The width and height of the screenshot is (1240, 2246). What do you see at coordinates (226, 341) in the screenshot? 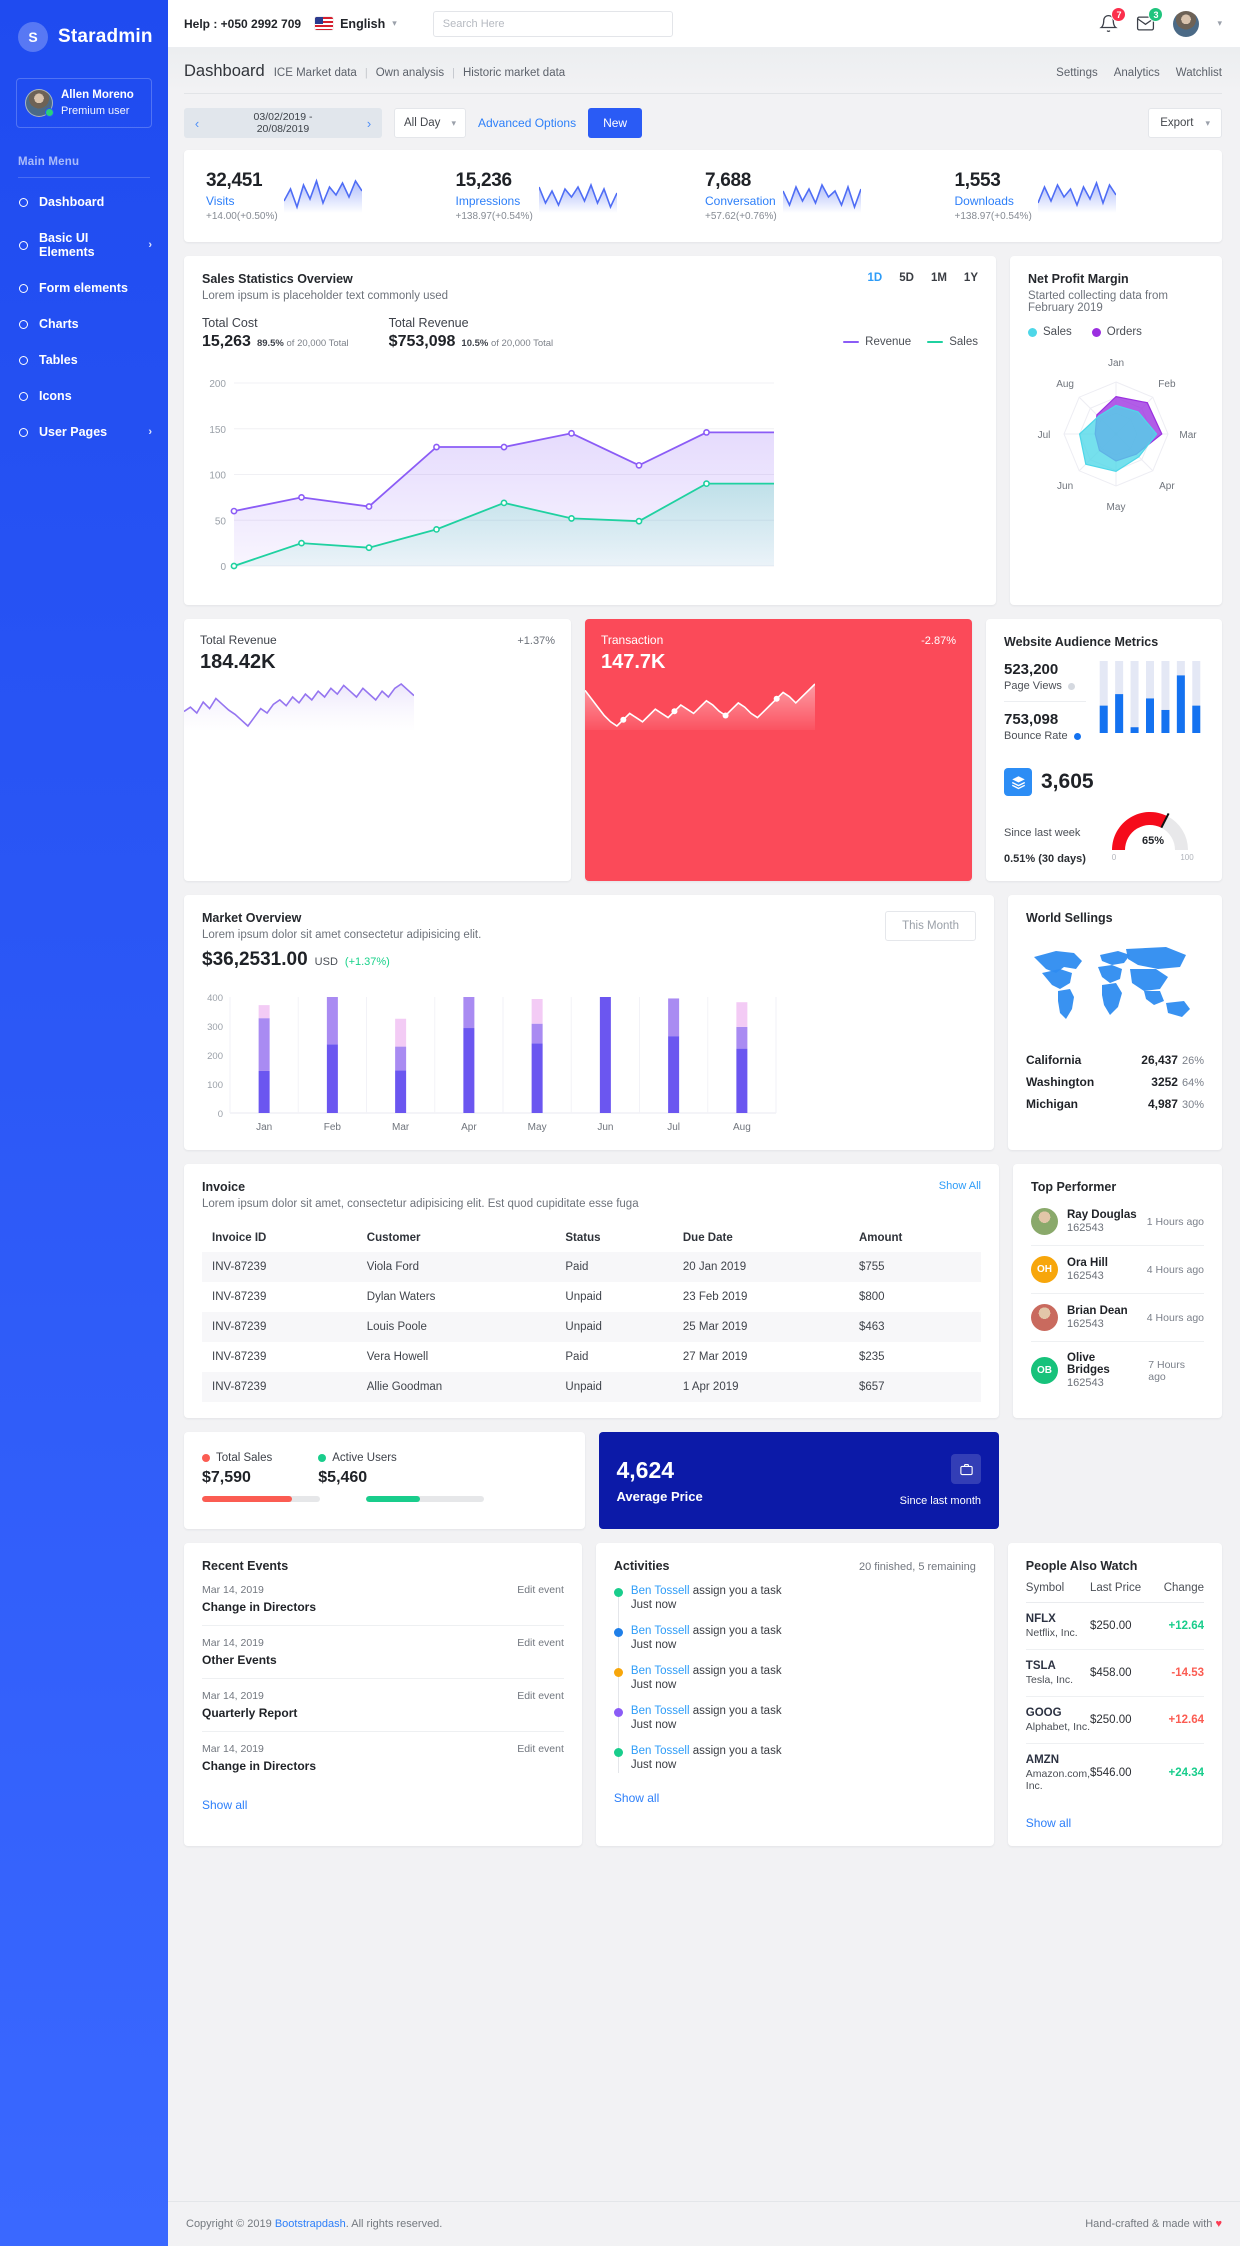
I see `kpi-cost-value: 15,263` at bounding box center [226, 341].